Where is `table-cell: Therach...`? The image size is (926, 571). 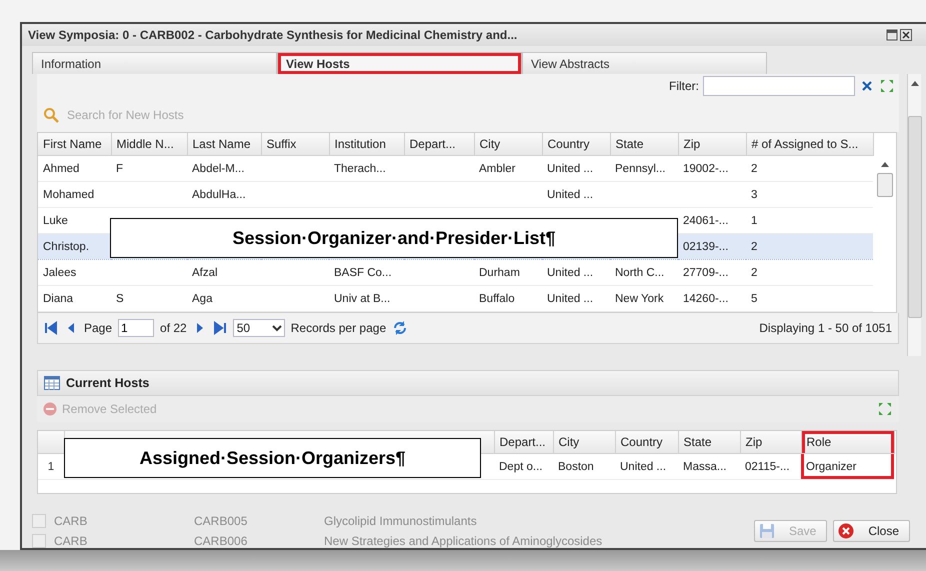
table-cell: Therach... is located at coordinates (360, 168).